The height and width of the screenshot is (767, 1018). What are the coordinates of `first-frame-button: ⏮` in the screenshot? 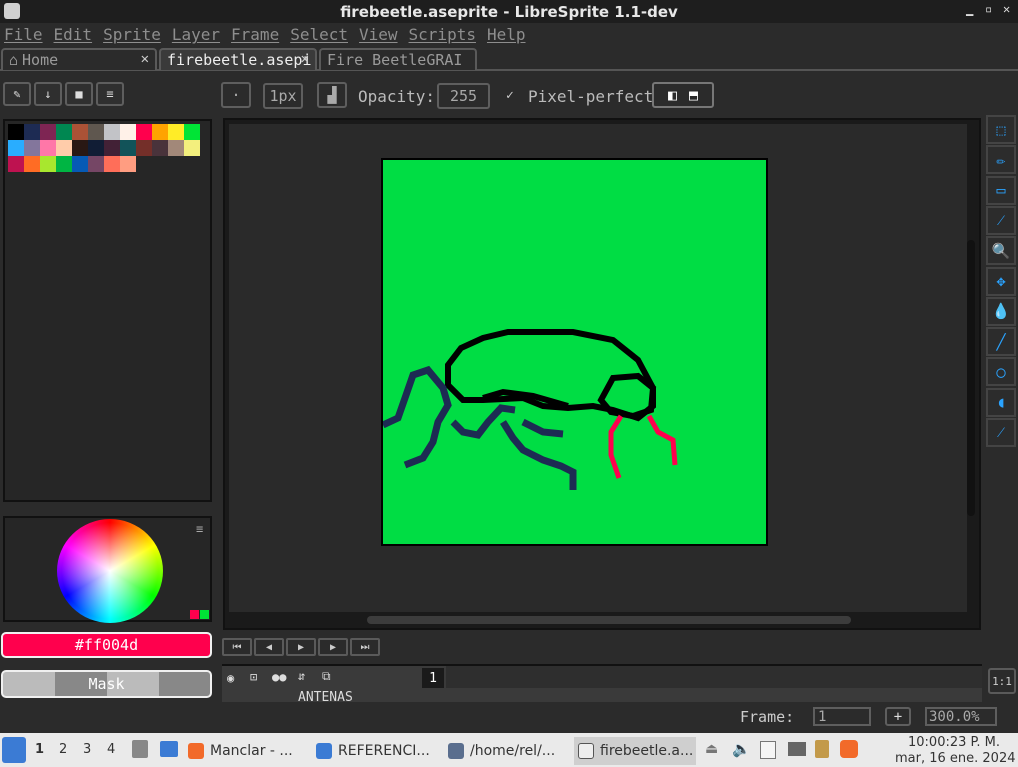 It's located at (237, 647).